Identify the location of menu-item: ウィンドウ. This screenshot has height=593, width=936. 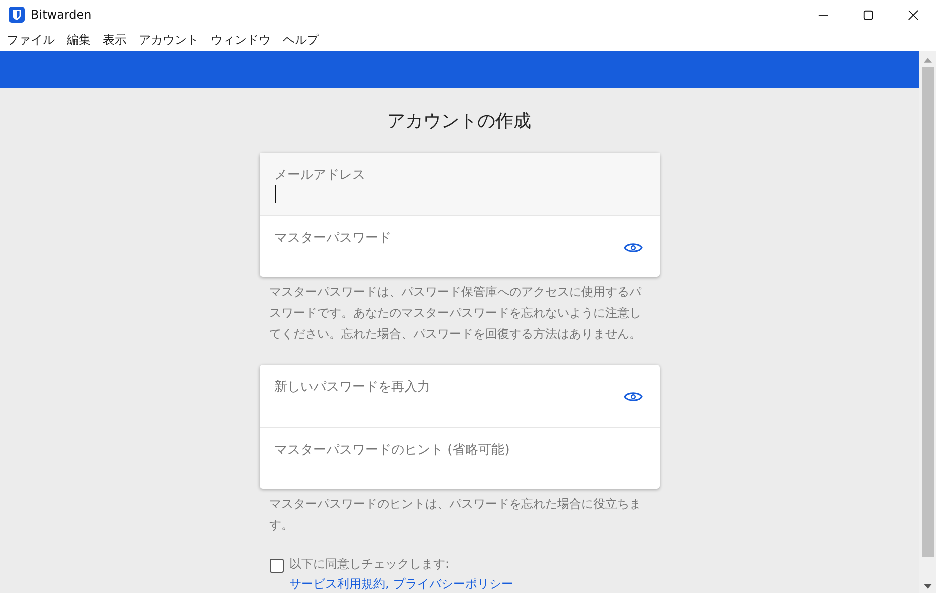
(241, 40).